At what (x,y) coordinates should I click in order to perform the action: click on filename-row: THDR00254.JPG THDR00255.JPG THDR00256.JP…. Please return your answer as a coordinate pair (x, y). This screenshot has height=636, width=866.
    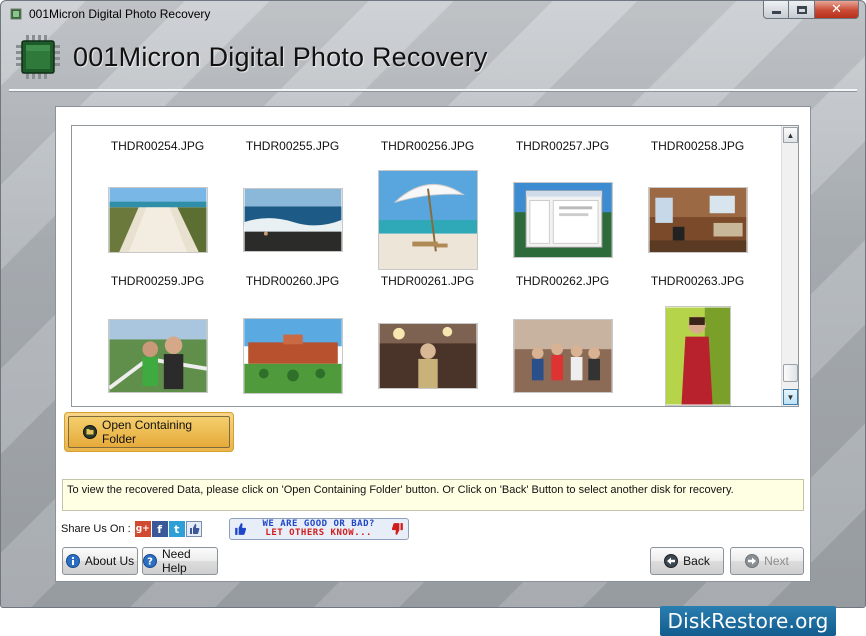
    Looking at the image, I should click on (427, 147).